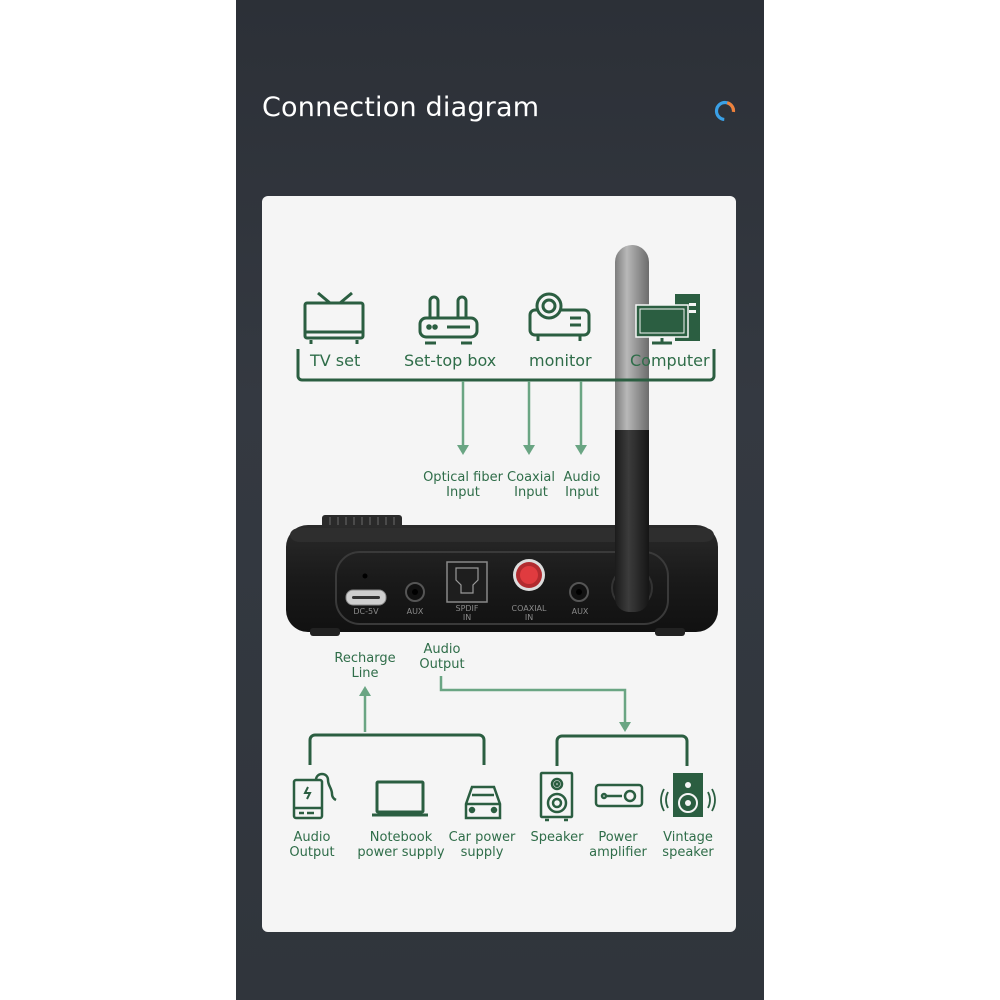 The width and height of the screenshot is (1000, 1000). Describe the element at coordinates (670, 360) in the screenshot. I see `computer-label: Computer` at that location.